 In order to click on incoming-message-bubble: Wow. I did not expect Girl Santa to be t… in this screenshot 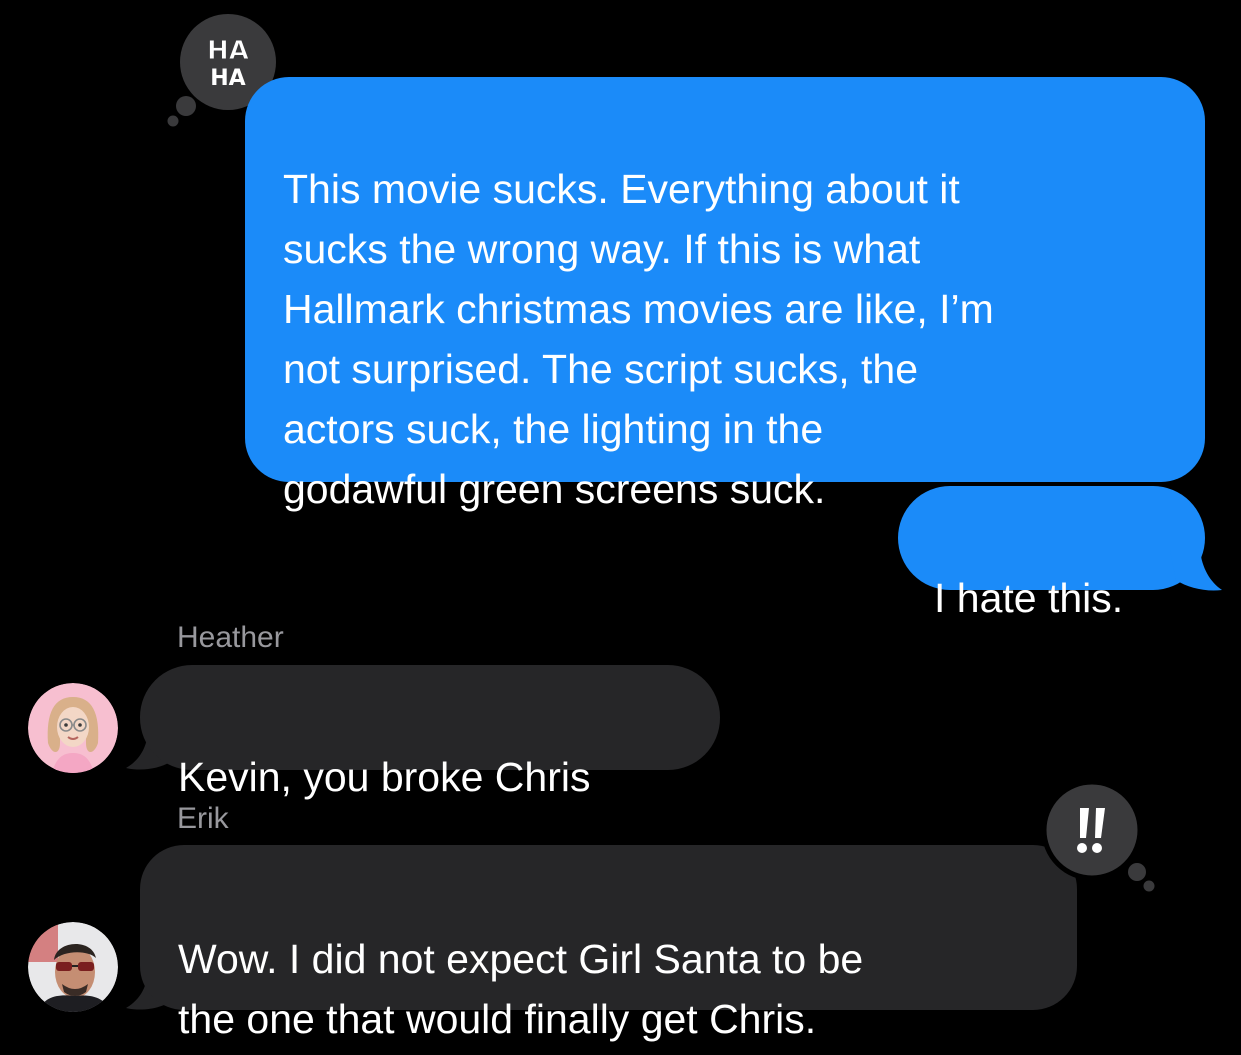, I will do `click(608, 943)`.